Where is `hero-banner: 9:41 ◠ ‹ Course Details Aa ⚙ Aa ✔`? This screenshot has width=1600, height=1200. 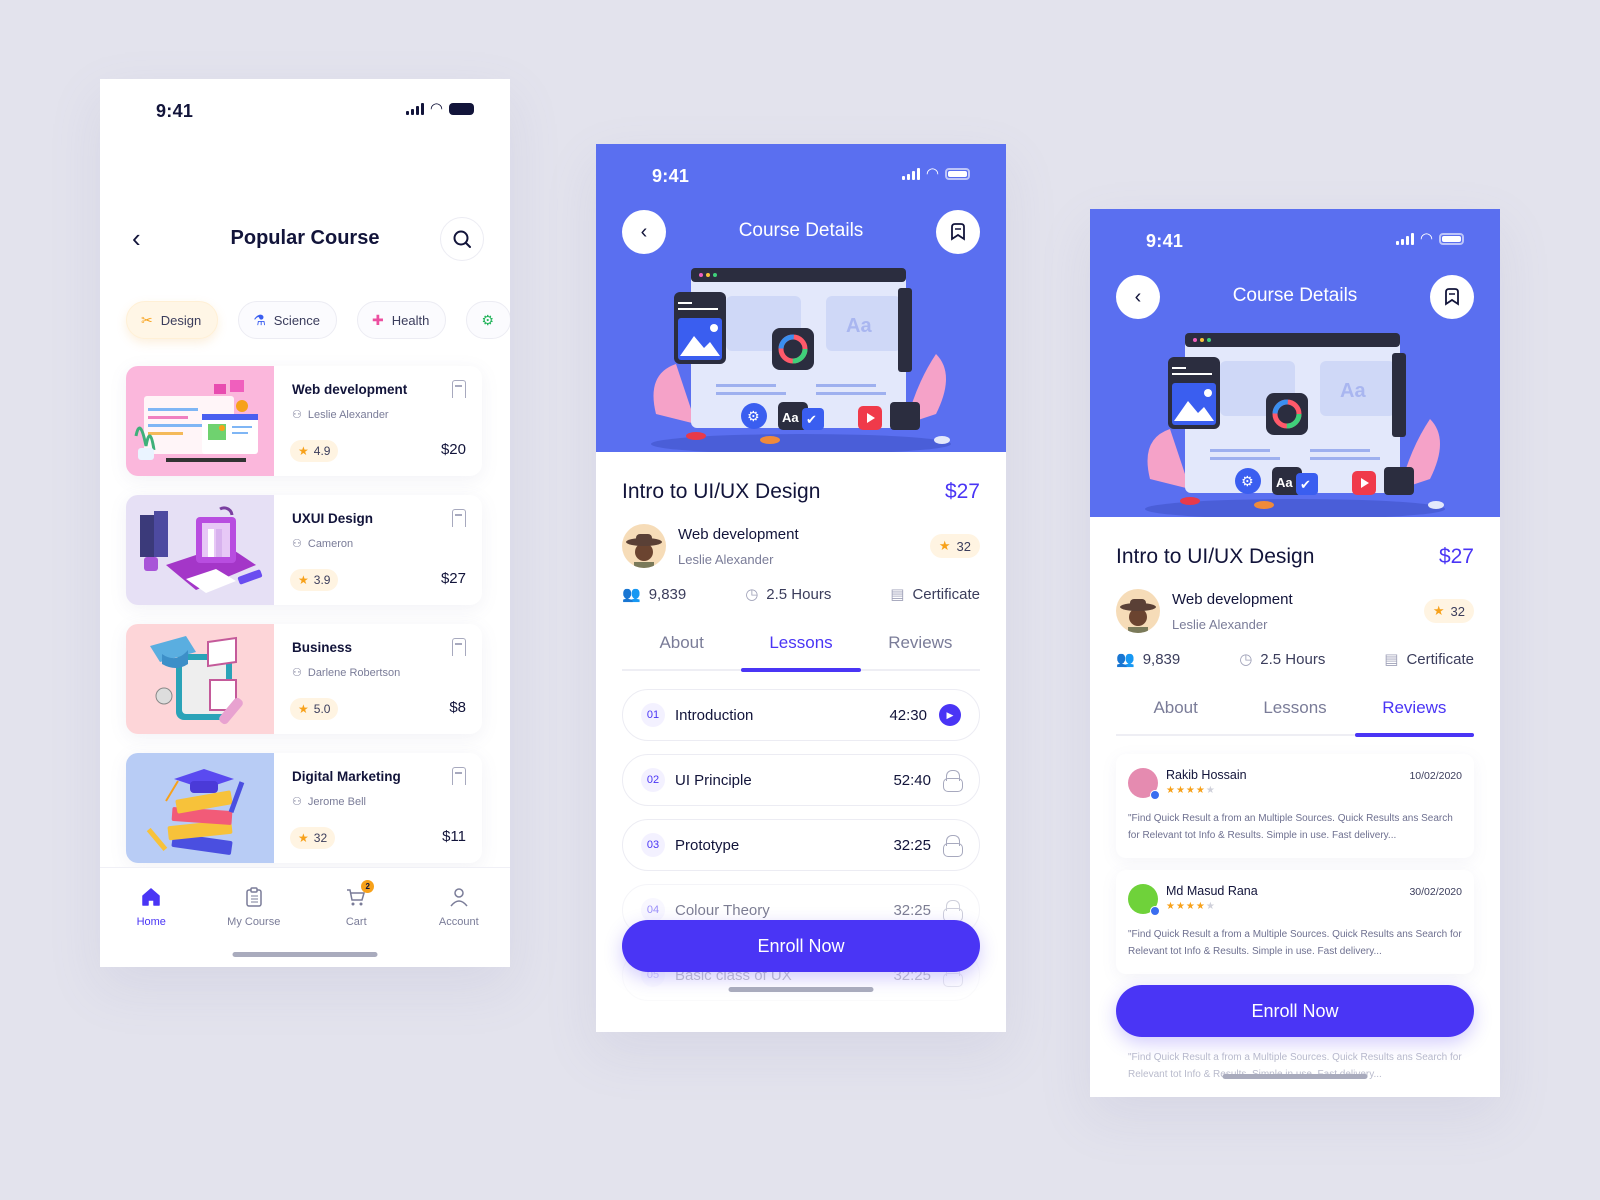
hero-banner: 9:41 ◠ ‹ Course Details Aa ⚙ Aa ✔ is located at coordinates (1295, 363).